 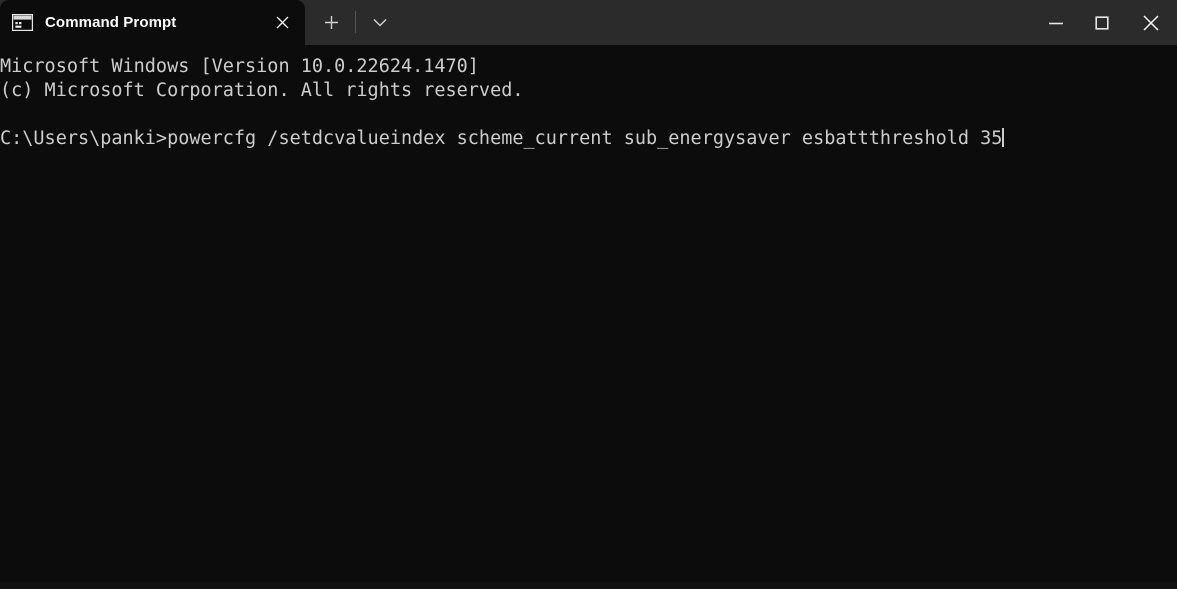 What do you see at coordinates (588, 22) in the screenshot?
I see `title-bar: Command Prompt` at bounding box center [588, 22].